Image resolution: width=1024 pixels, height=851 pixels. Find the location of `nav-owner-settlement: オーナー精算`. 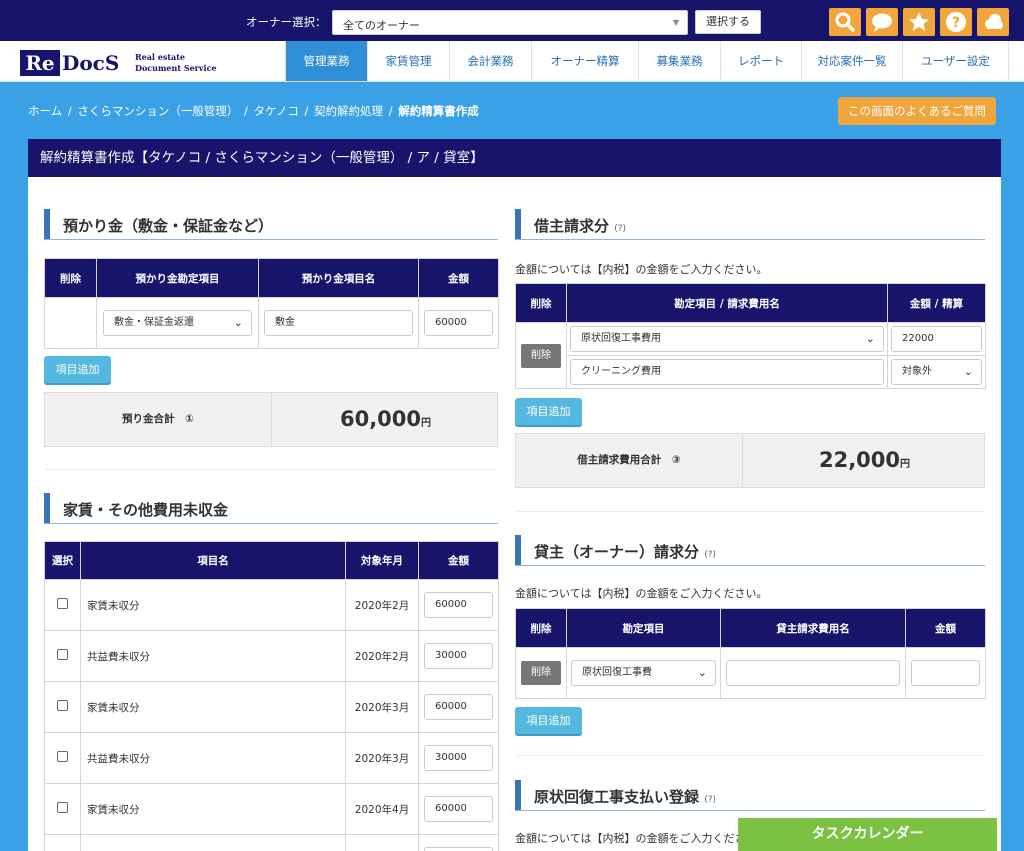

nav-owner-settlement: オーナー精算 is located at coordinates (584, 61).